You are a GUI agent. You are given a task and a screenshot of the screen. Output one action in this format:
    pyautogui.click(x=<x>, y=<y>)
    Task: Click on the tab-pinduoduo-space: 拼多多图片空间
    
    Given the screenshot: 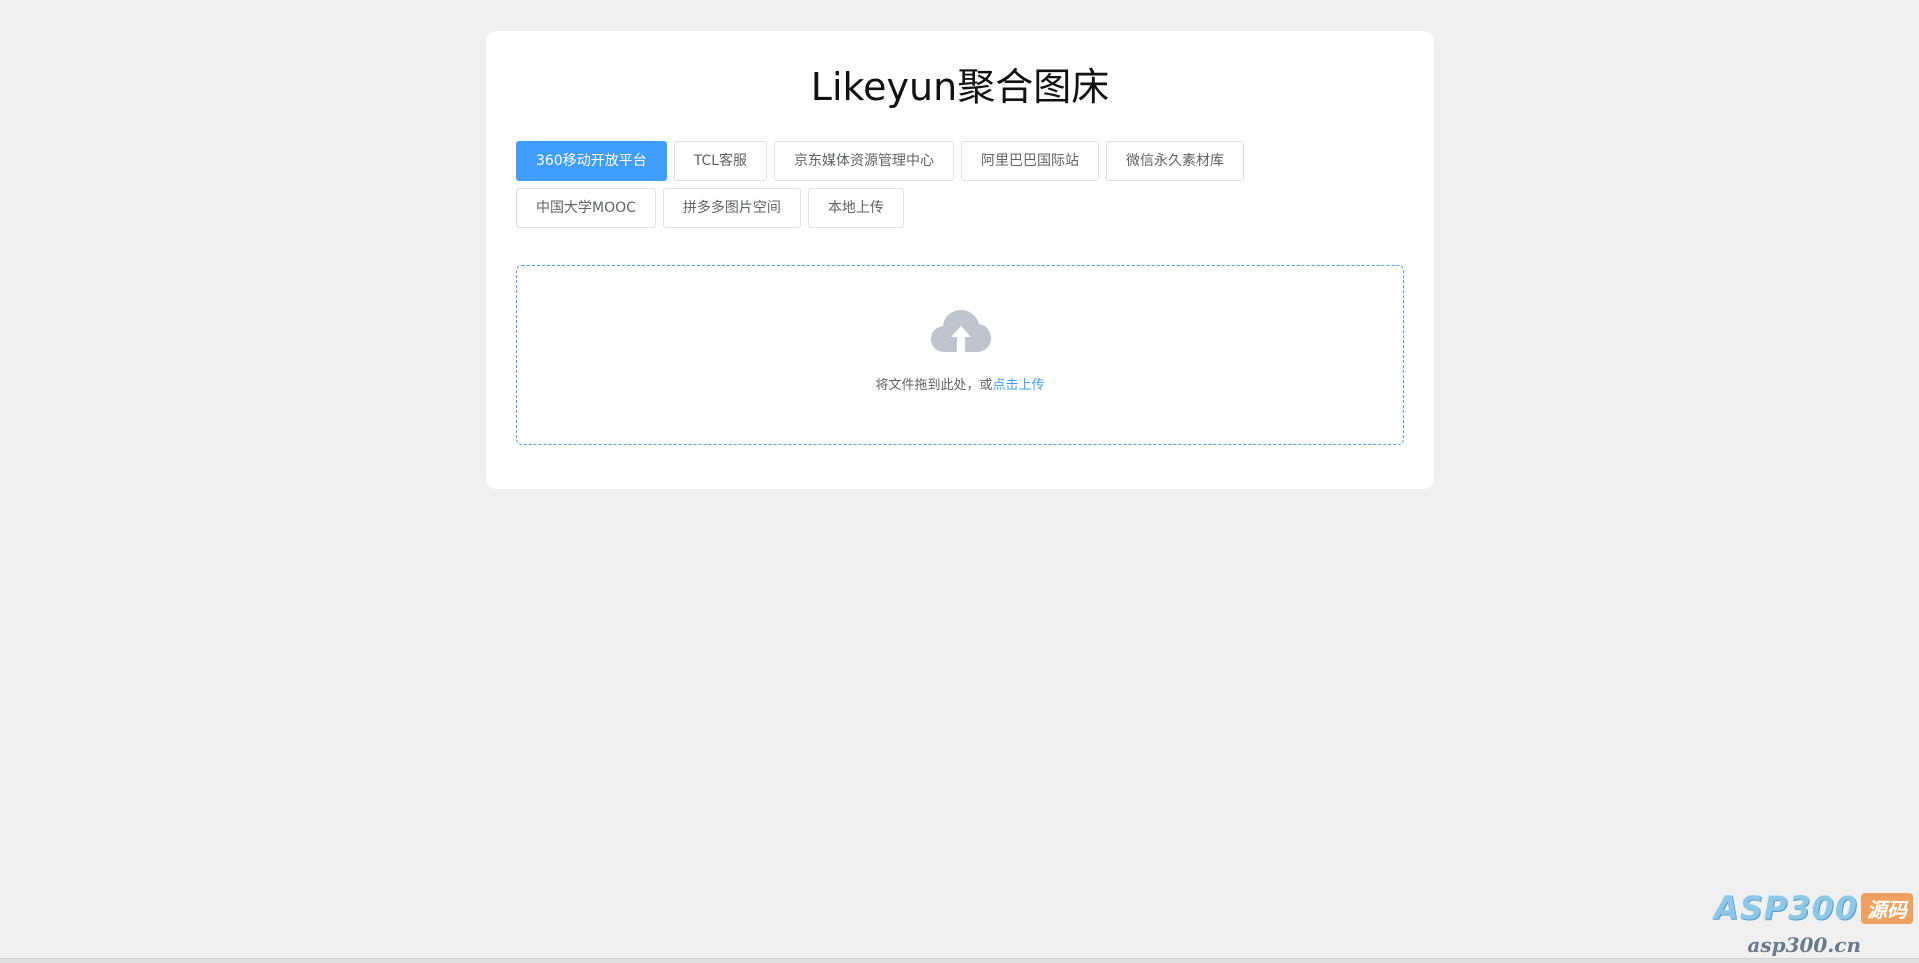 What is the action you would take?
    pyautogui.click(x=731, y=208)
    